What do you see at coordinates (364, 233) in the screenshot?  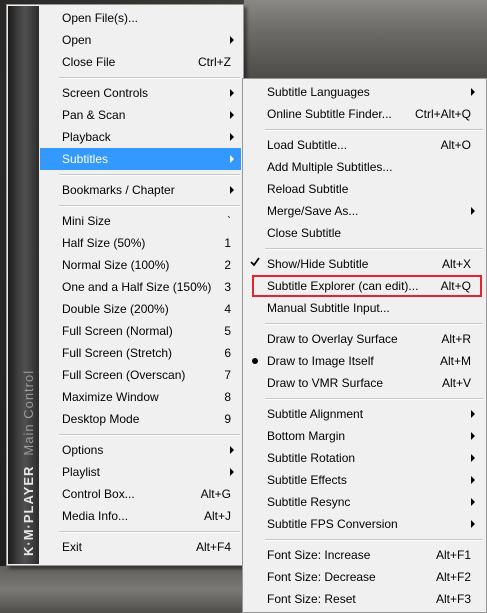 I see `submenu-item-close-subtitle: Close Subtitle` at bounding box center [364, 233].